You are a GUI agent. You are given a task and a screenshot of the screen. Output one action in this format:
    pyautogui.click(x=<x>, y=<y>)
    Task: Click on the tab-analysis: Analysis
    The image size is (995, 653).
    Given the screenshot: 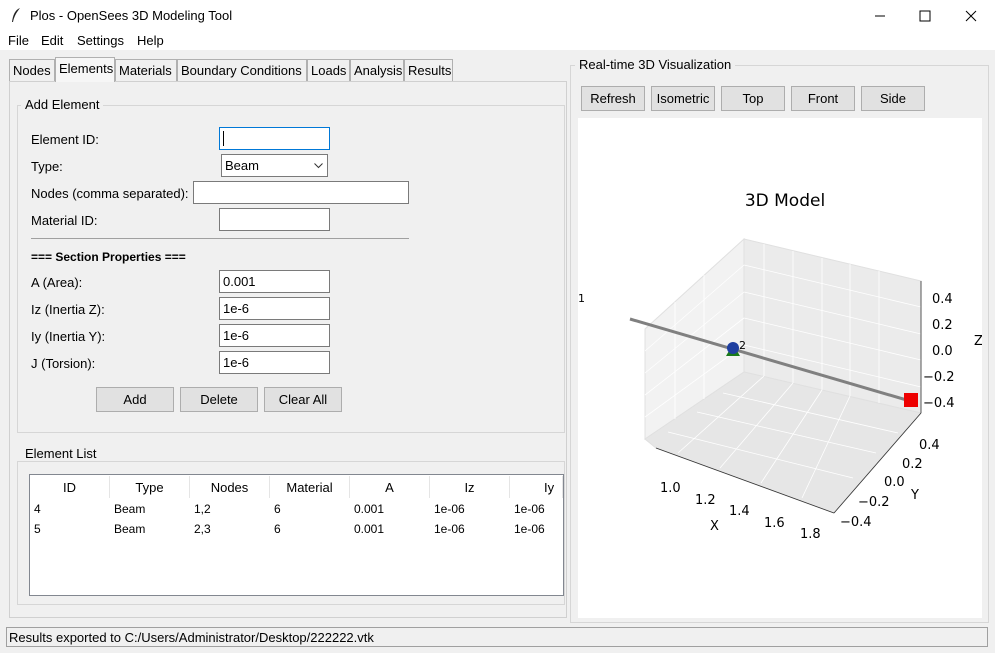 What is the action you would take?
    pyautogui.click(x=377, y=70)
    